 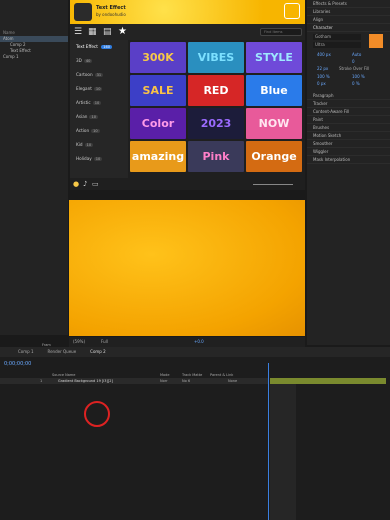 What do you see at coordinates (76, 184) in the screenshot?
I see `coin-icon: ●` at bounding box center [76, 184].